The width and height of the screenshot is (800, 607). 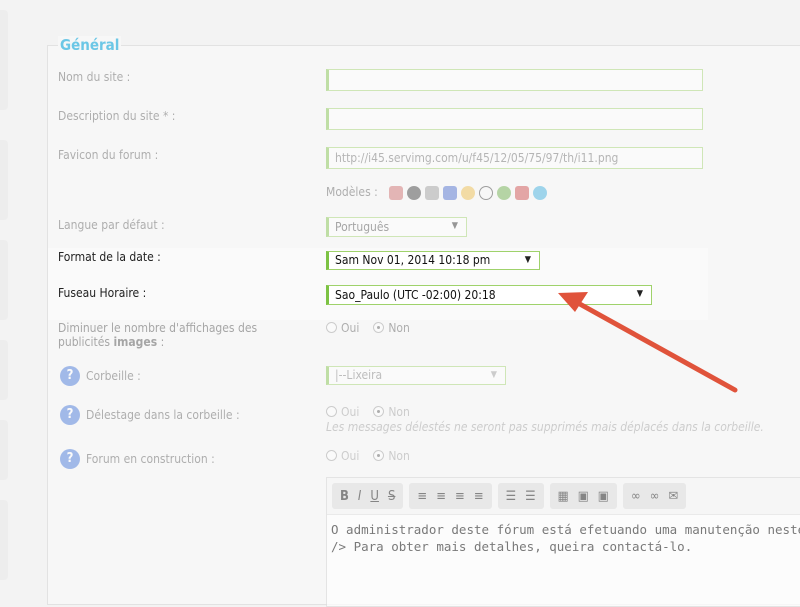 What do you see at coordinates (656, 346) in the screenshot?
I see `arrow-shaft` at bounding box center [656, 346].